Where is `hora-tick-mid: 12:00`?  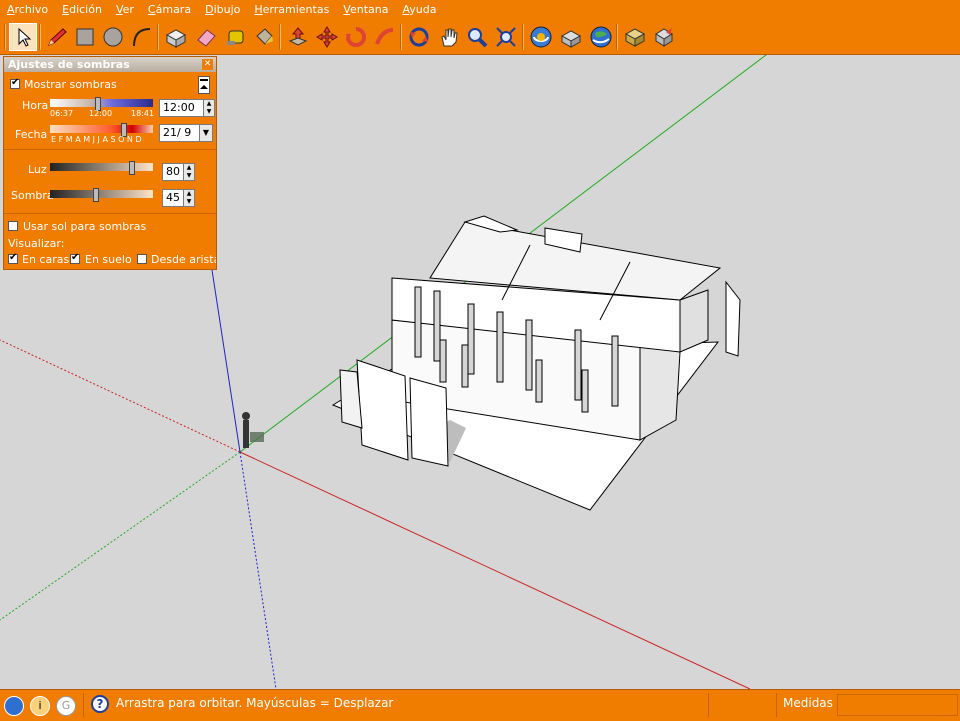
hora-tick-mid: 12:00 is located at coordinates (101, 113).